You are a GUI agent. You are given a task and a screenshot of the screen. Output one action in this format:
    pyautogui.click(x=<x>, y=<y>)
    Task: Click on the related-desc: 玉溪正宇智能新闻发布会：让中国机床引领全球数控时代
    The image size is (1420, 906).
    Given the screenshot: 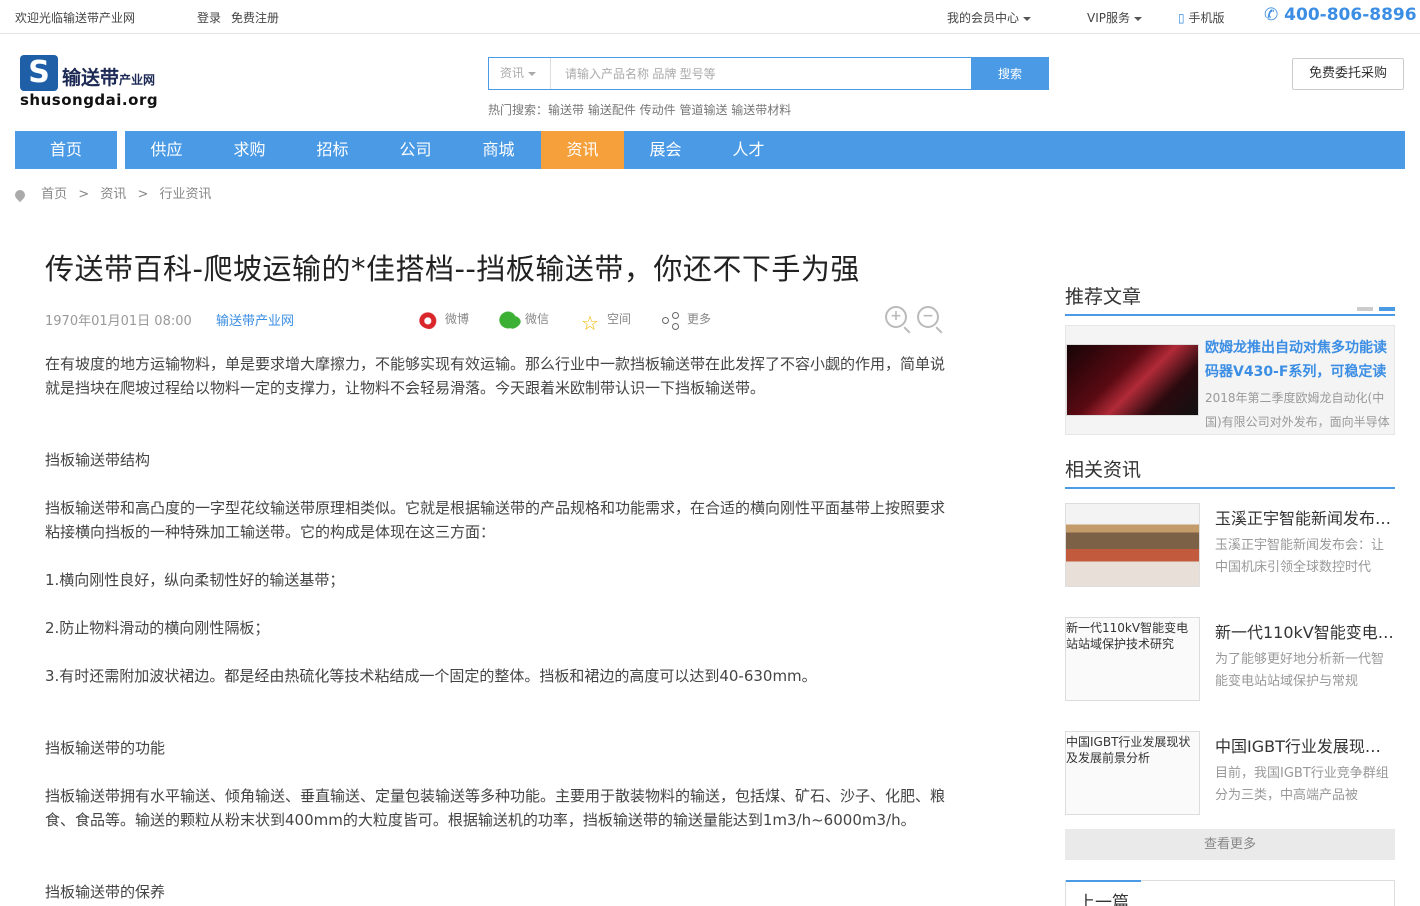 What is the action you would take?
    pyautogui.click(x=1300, y=556)
    